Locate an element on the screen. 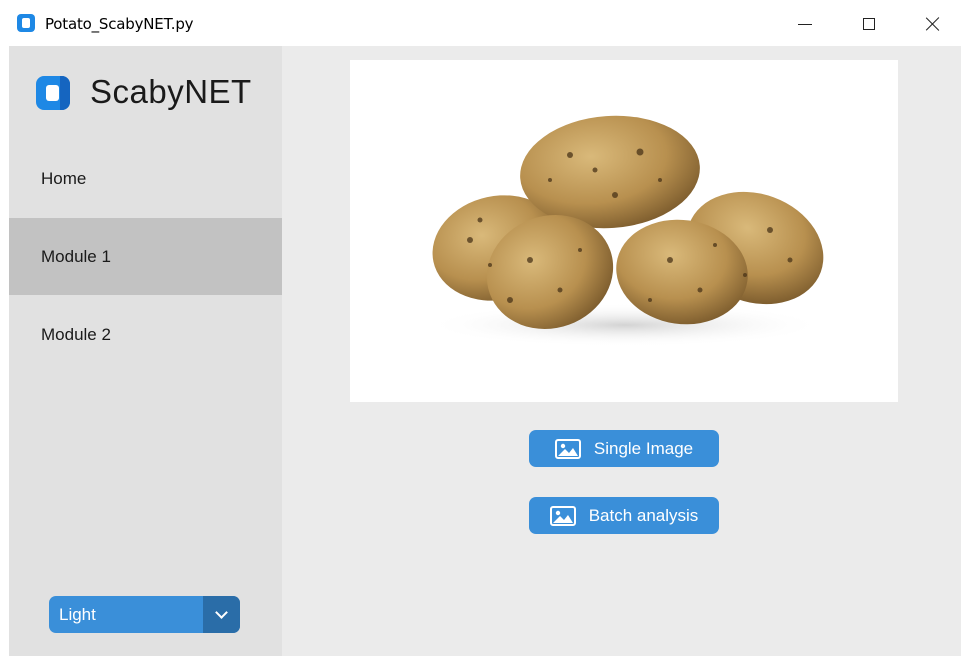 The width and height of the screenshot is (961, 656). single-image-label: Single Image is located at coordinates (643, 448).